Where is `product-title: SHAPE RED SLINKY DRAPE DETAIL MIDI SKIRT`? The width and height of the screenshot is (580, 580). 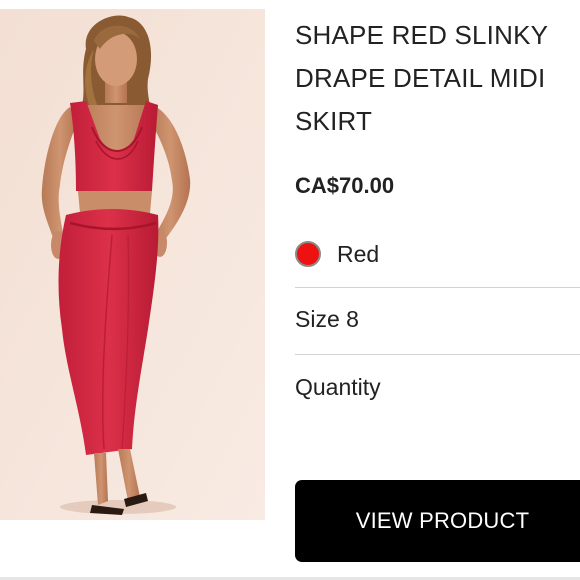
product-title: SHAPE RED SLINKY DRAPE DETAIL MIDI SKIRT is located at coordinates (421, 78).